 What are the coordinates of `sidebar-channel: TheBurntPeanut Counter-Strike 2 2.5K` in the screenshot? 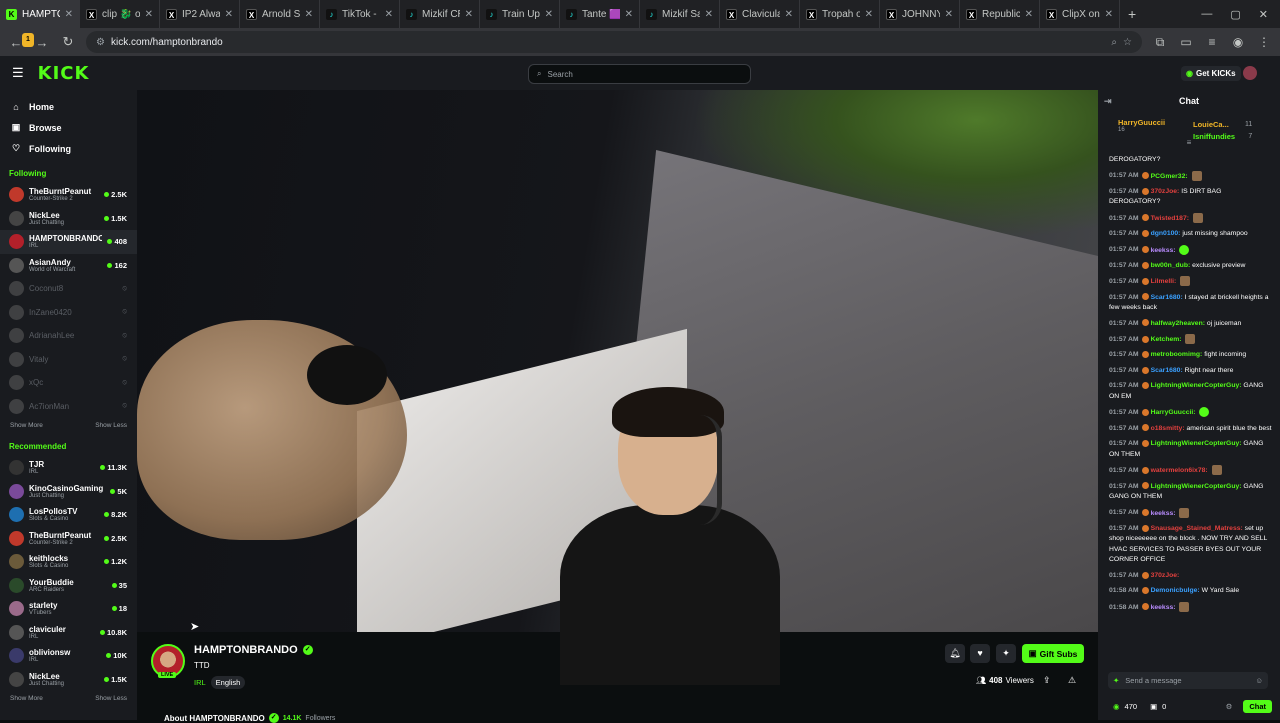 It's located at (68, 195).